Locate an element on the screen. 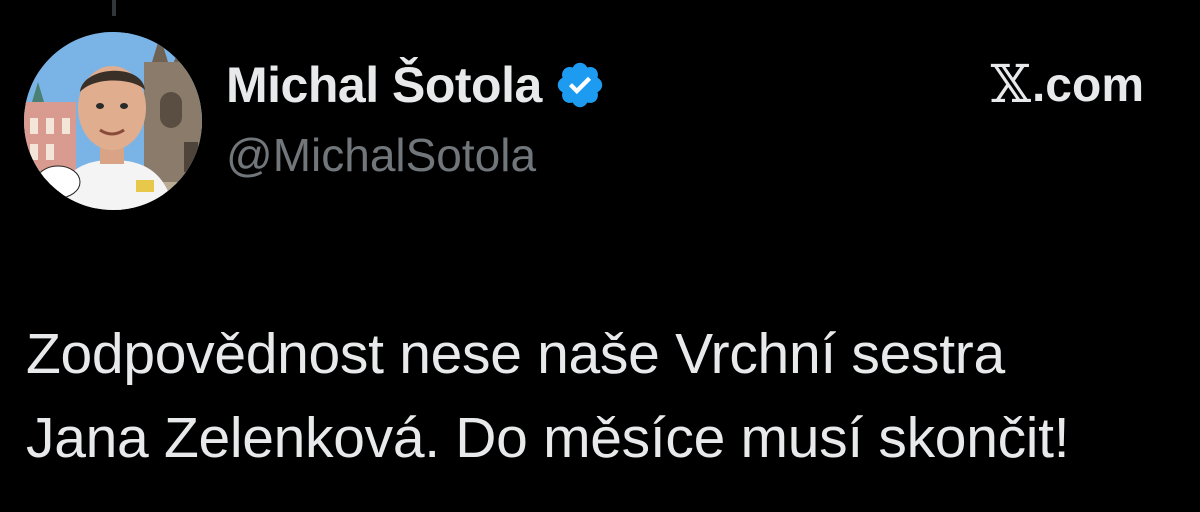  avatar-image is located at coordinates (113, 121).